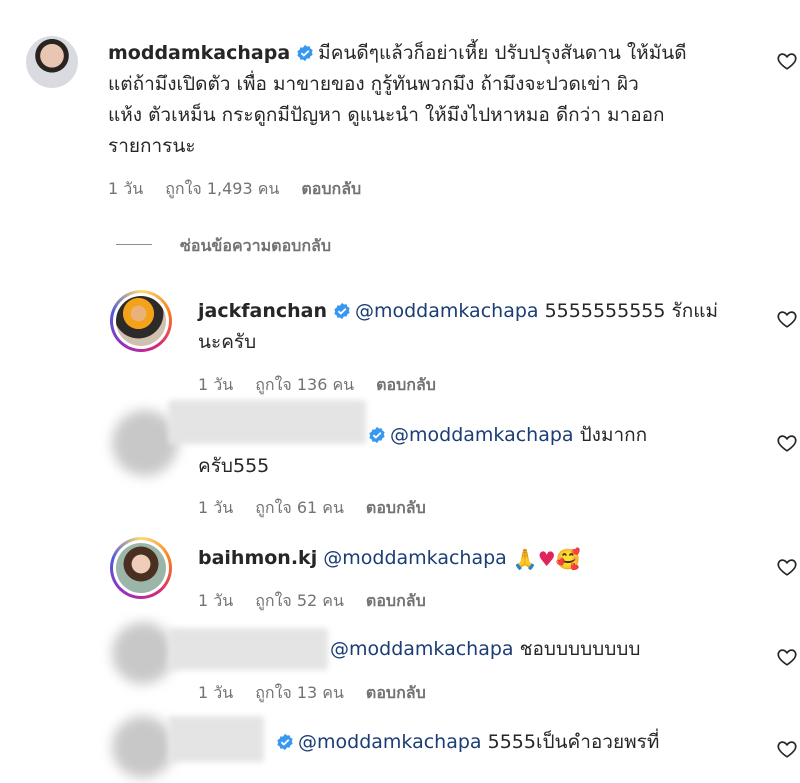 The width and height of the screenshot is (800, 783). I want to click on reply-body: 5555เป็นคำอวยพรที่, so click(573, 742).